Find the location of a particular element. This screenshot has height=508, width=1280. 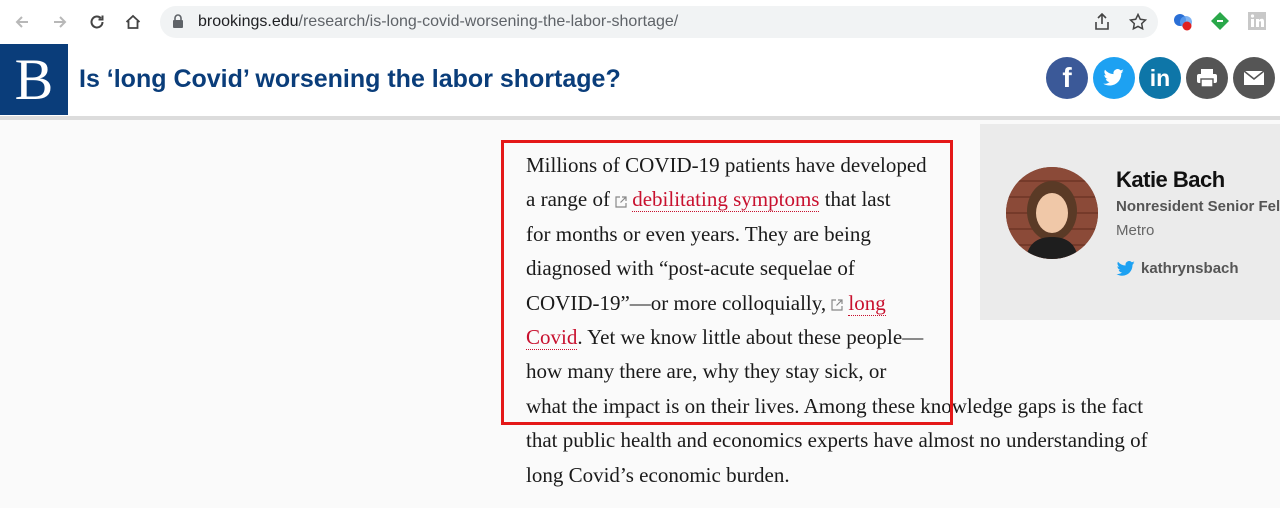

email-share-button is located at coordinates (1254, 78).